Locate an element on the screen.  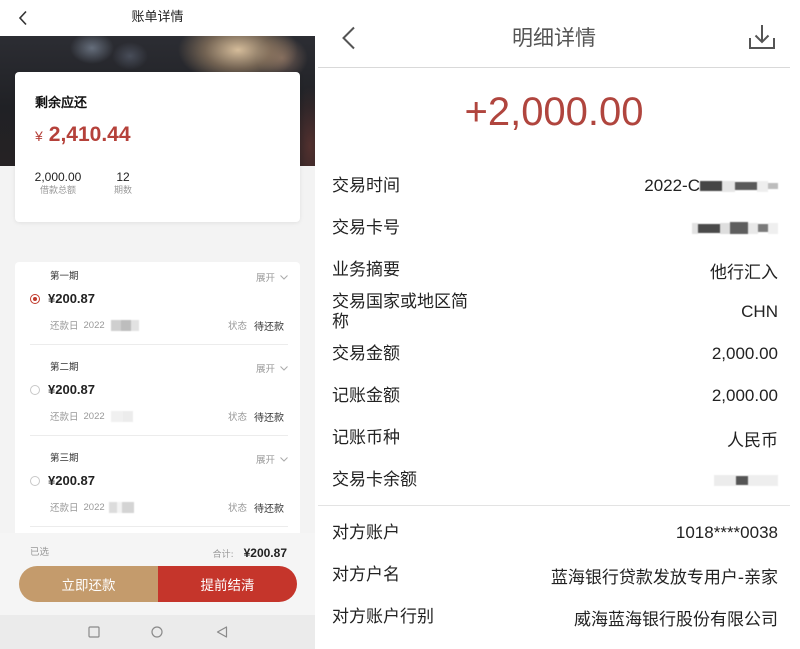
loan-total-label: 借款总额 is located at coordinates (57, 191).